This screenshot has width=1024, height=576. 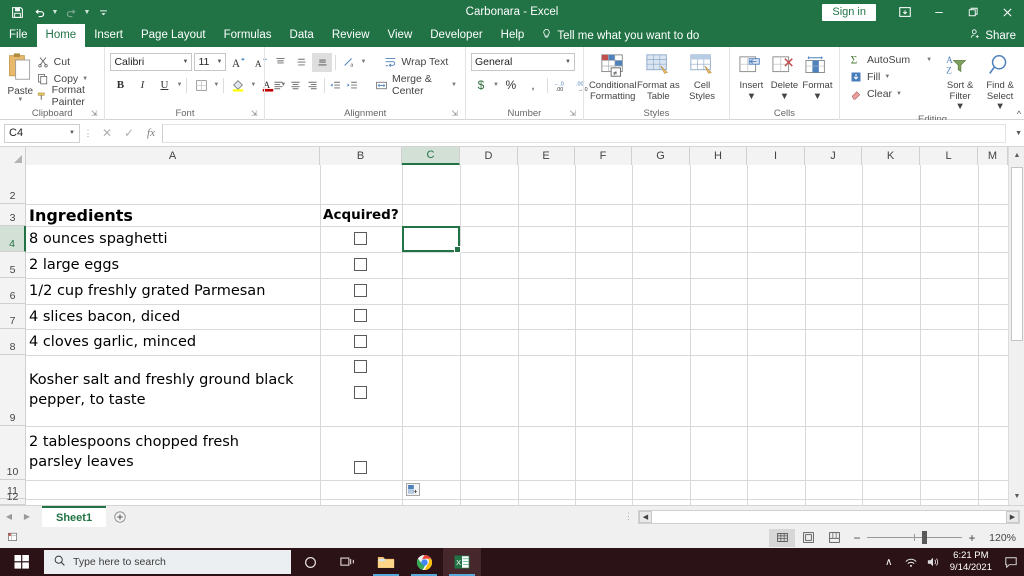 I want to click on tab-split-grip: ⋮, so click(x=629, y=516).